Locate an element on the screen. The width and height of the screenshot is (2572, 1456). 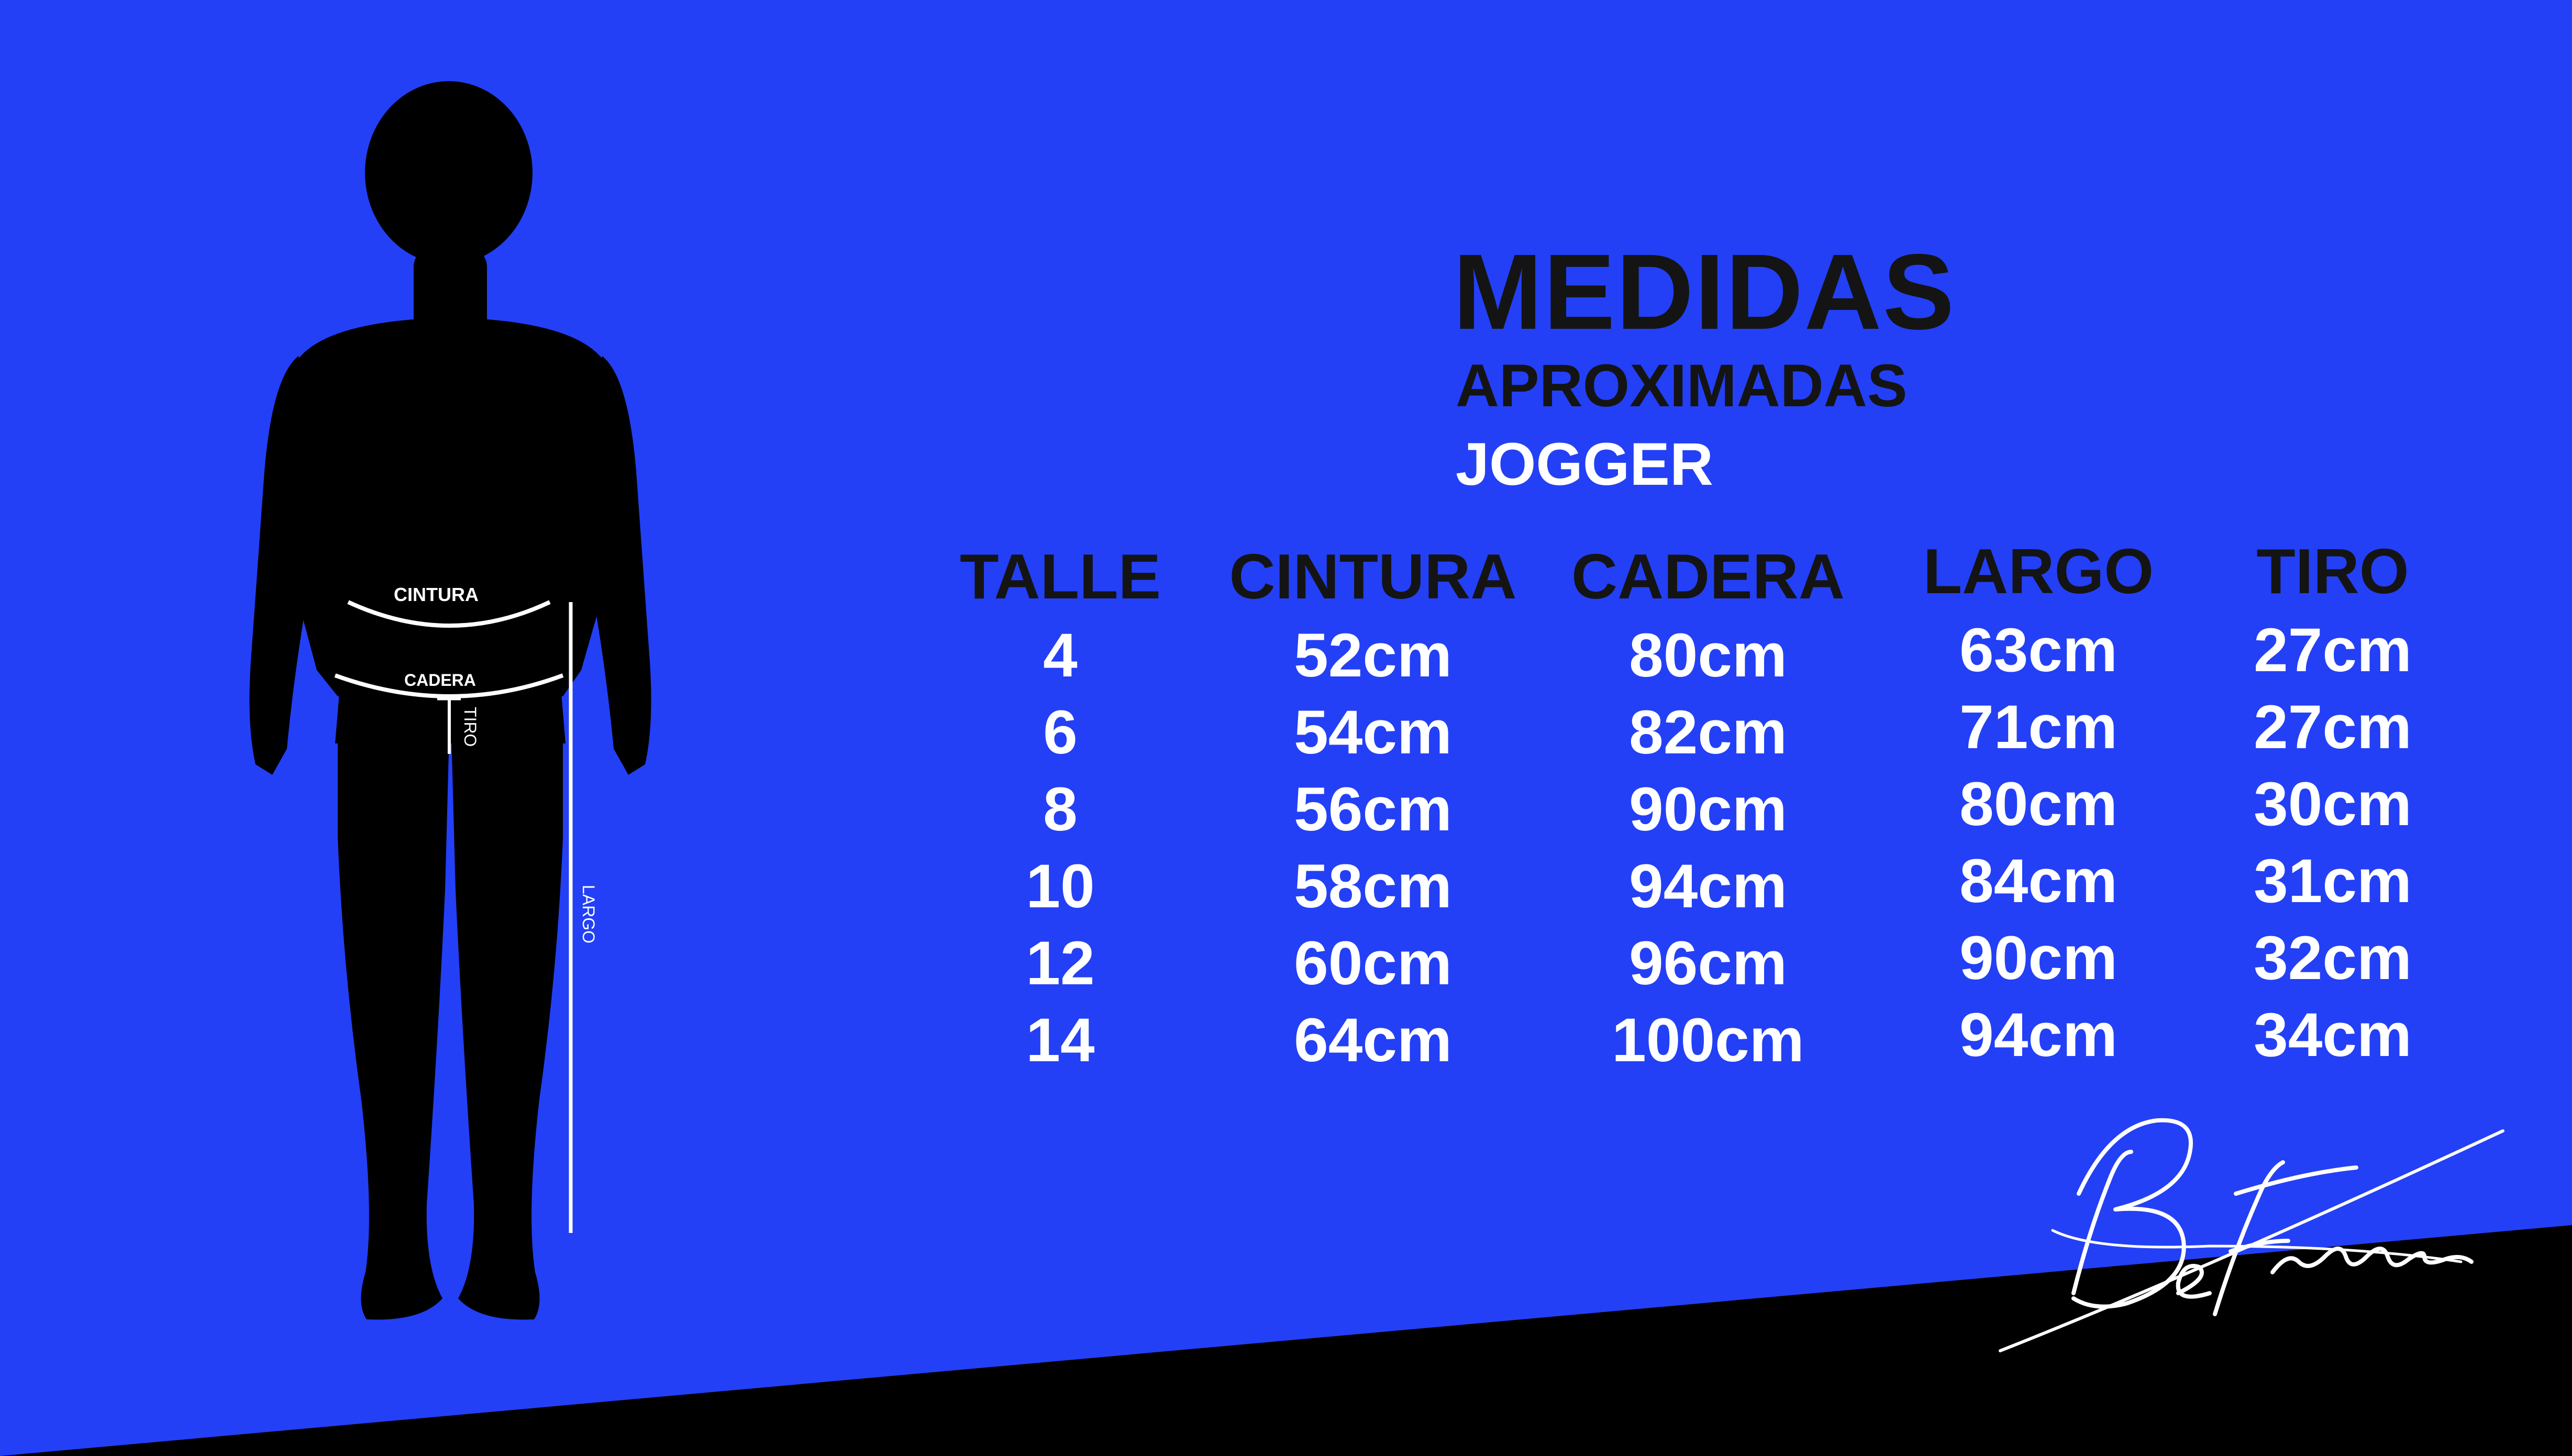
table-cell: 63cm is located at coordinates (2038, 650).